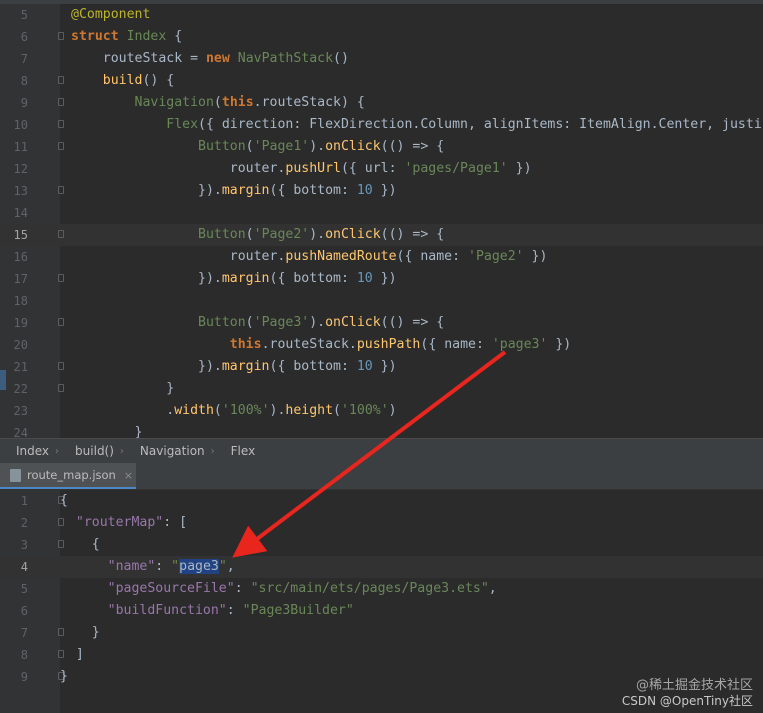 This screenshot has height=713, width=763. I want to click on code-token: {, so click(80, 544).